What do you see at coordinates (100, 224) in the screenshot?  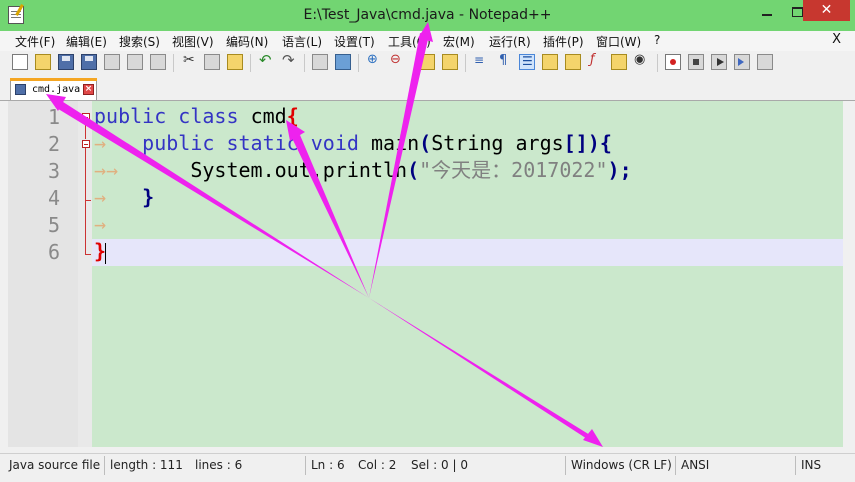 I see `code-line-5: →` at bounding box center [100, 224].